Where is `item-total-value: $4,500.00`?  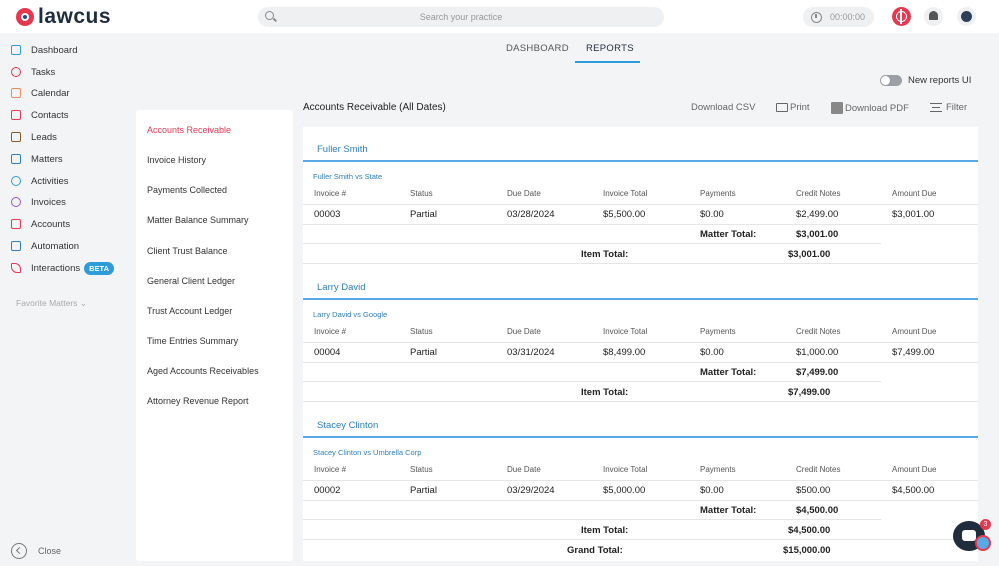 item-total-value: $4,500.00 is located at coordinates (809, 530).